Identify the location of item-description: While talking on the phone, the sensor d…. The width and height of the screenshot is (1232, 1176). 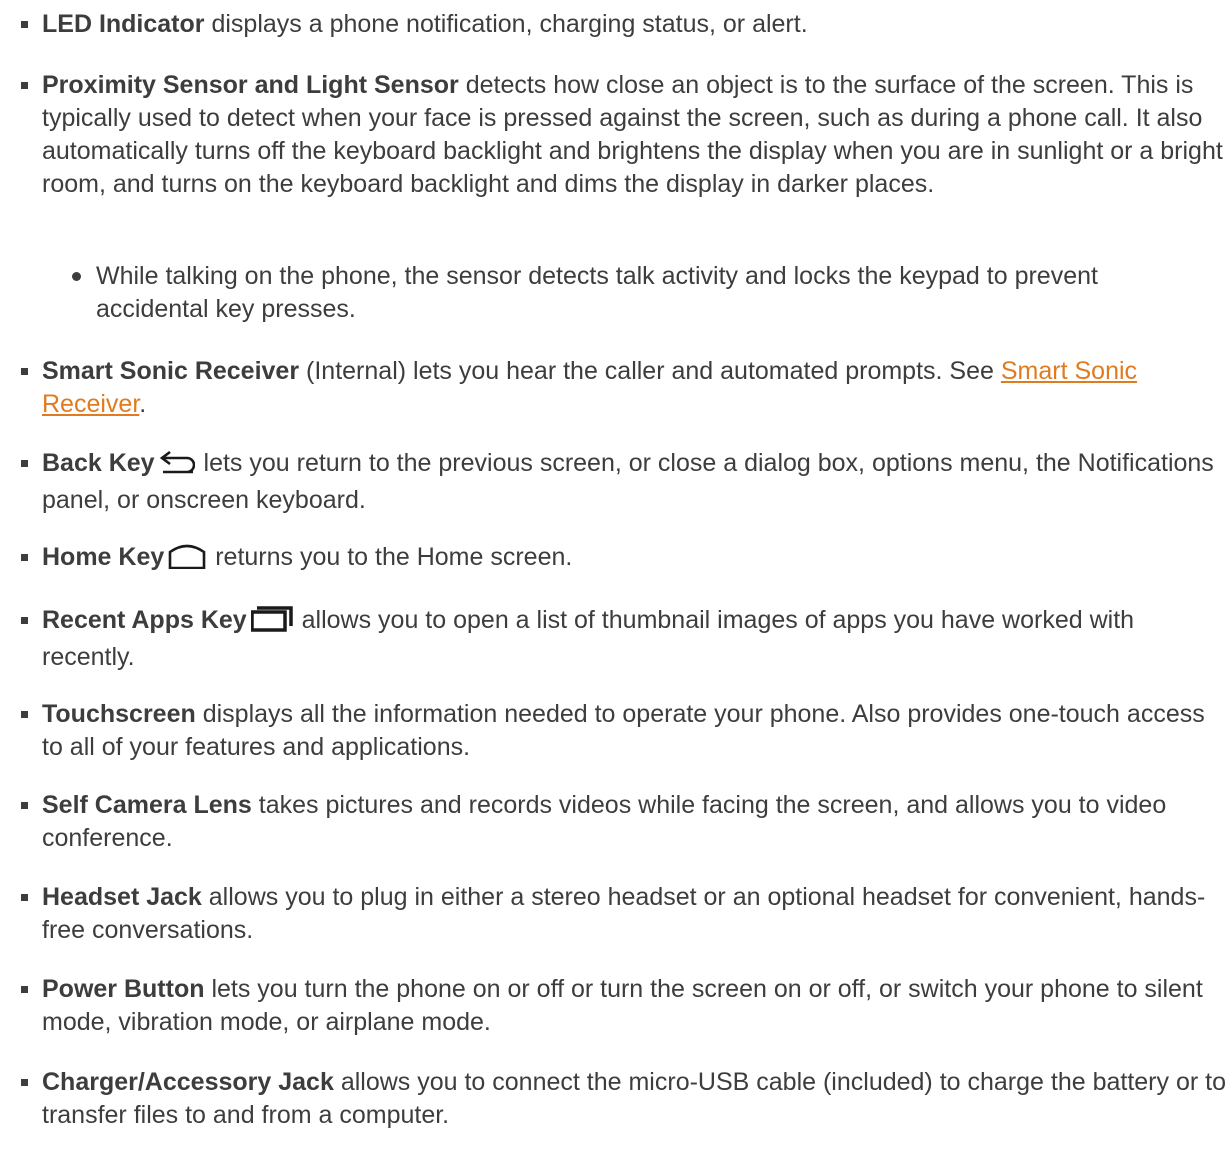
(597, 292).